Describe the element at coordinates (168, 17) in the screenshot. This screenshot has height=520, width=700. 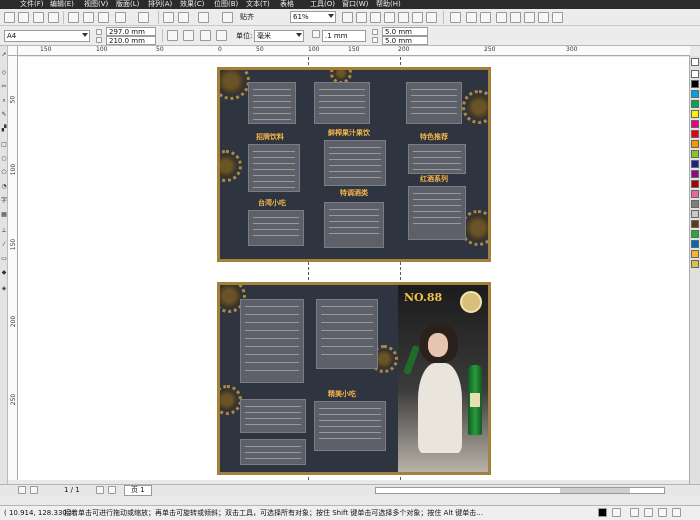
I see `import-icon` at that location.